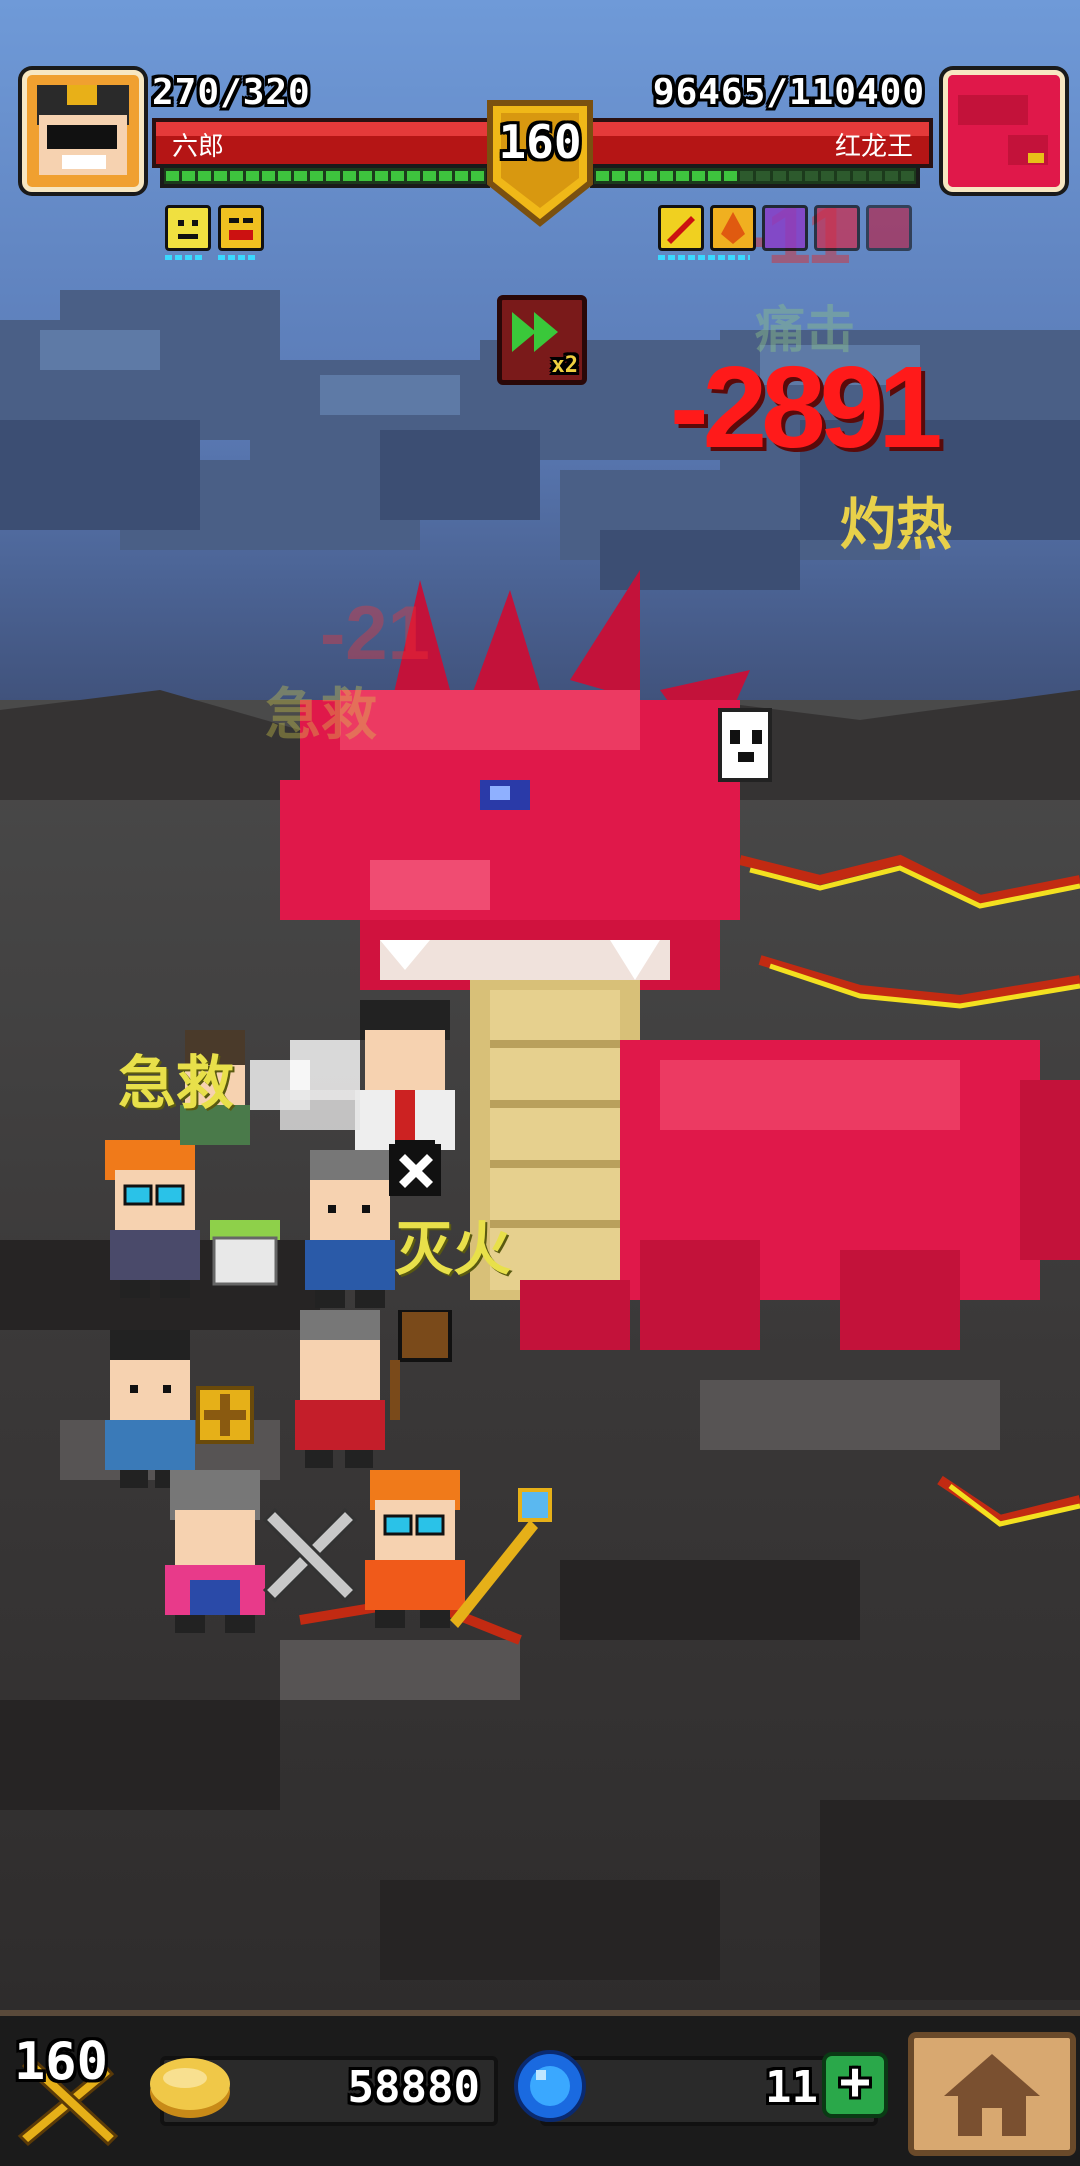  What do you see at coordinates (325, 176) in the screenshot?
I see `player-energy-bar` at bounding box center [325, 176].